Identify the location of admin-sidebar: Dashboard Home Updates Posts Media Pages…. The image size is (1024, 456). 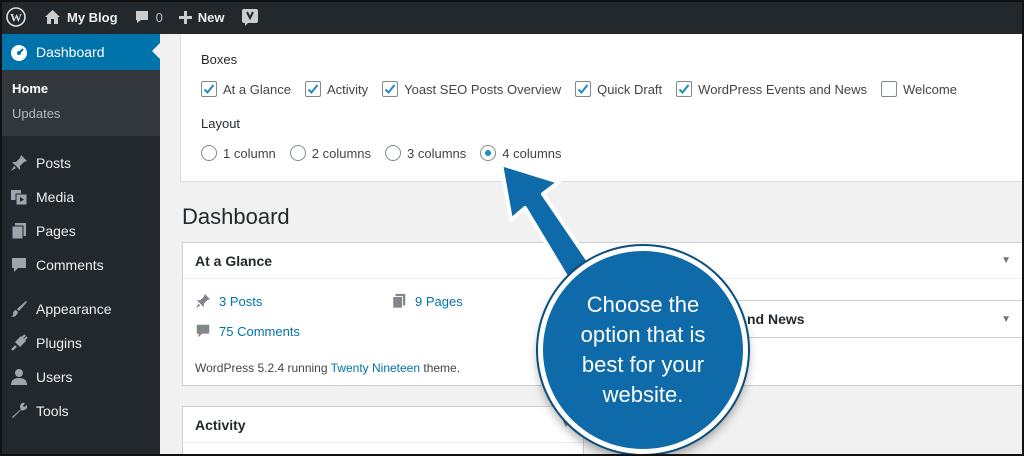
(80, 245).